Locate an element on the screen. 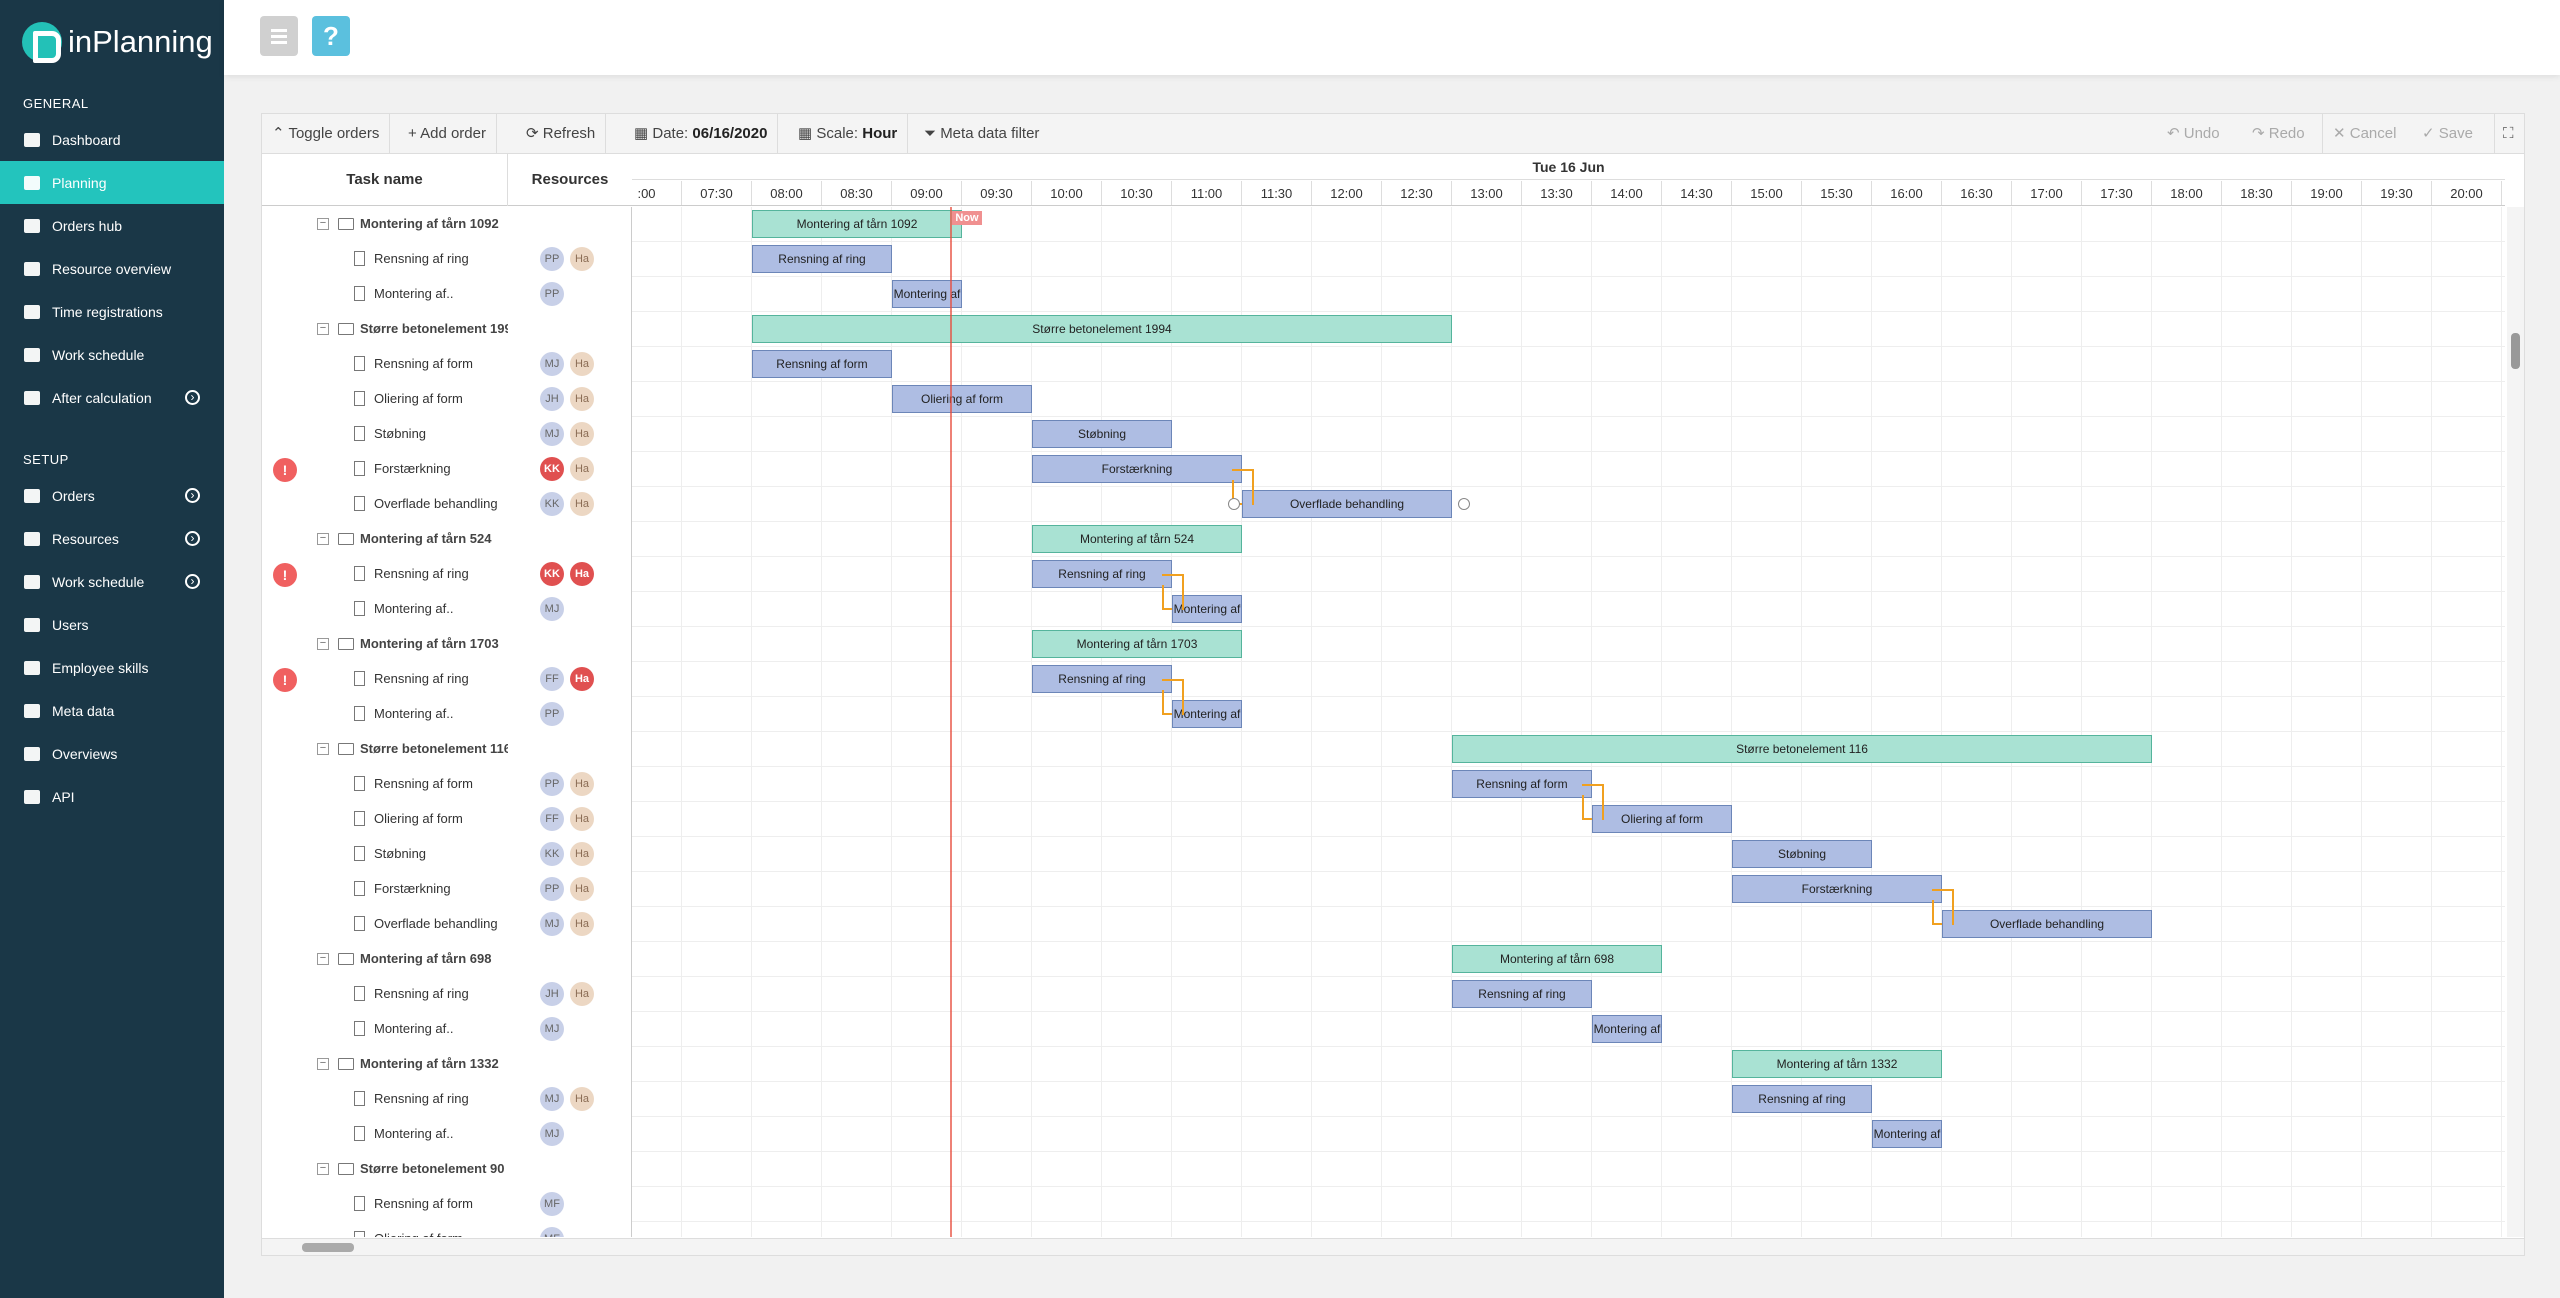 The height and width of the screenshot is (1298, 2560). task-row: Oliering af form JH Ha is located at coordinates (446, 399).